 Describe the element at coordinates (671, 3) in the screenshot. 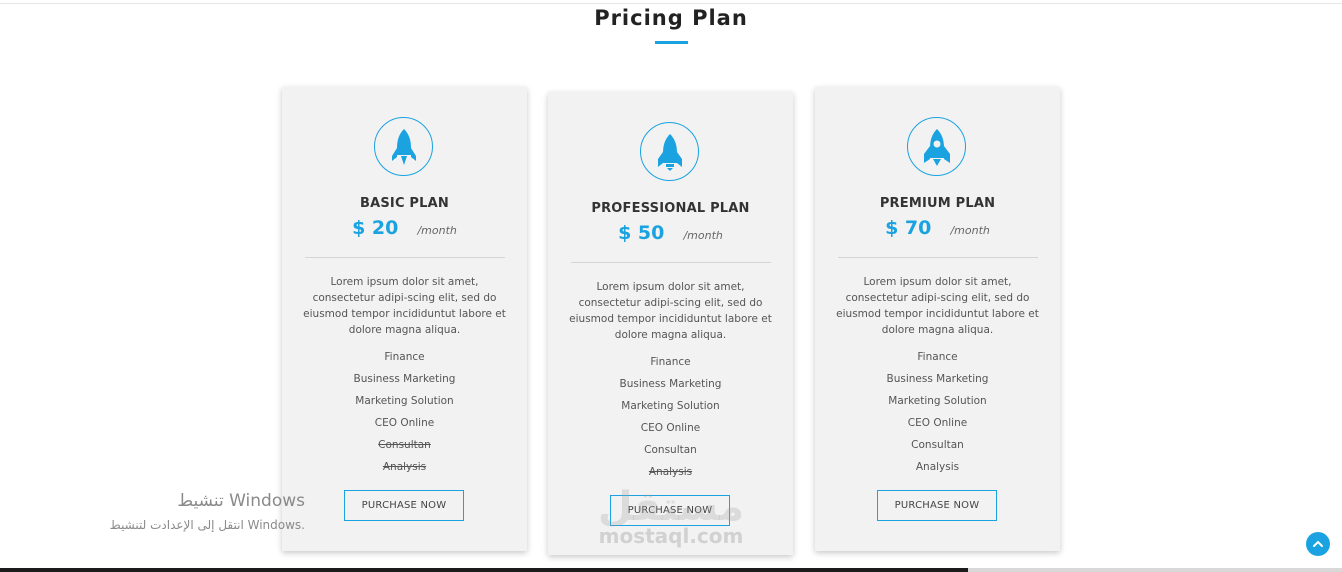

I see `top-divider` at that location.